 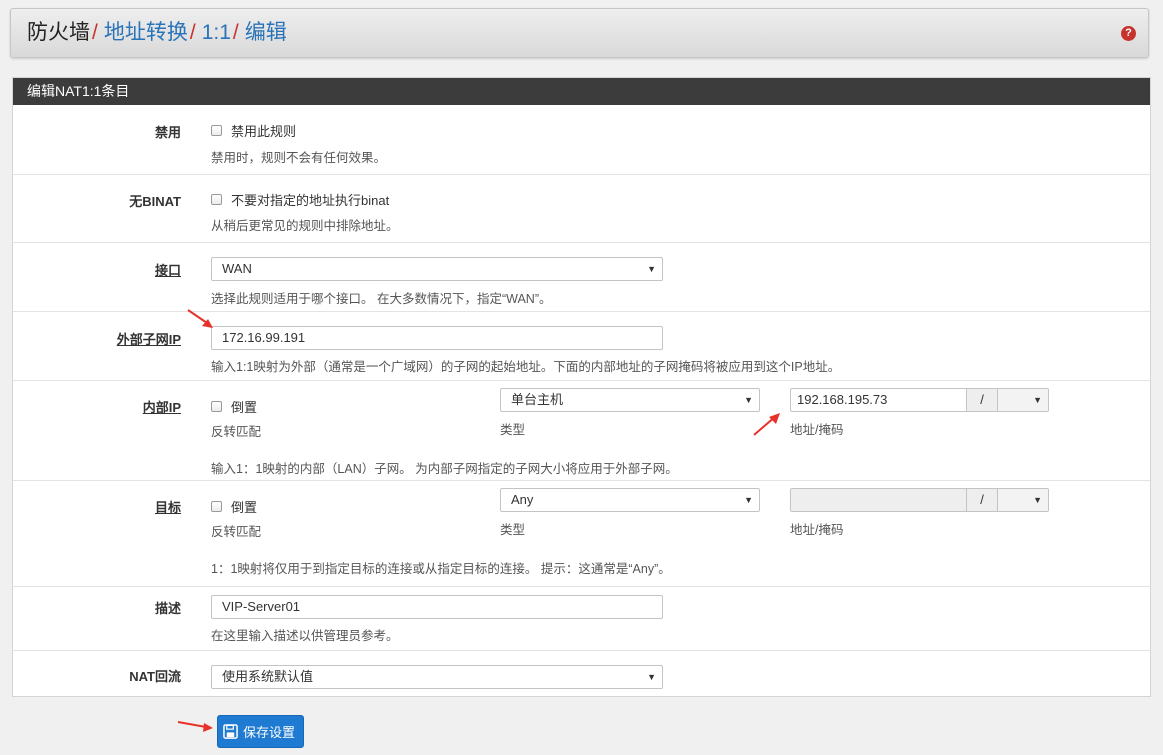 I want to click on destination-type-value: Any, so click(x=522, y=499).